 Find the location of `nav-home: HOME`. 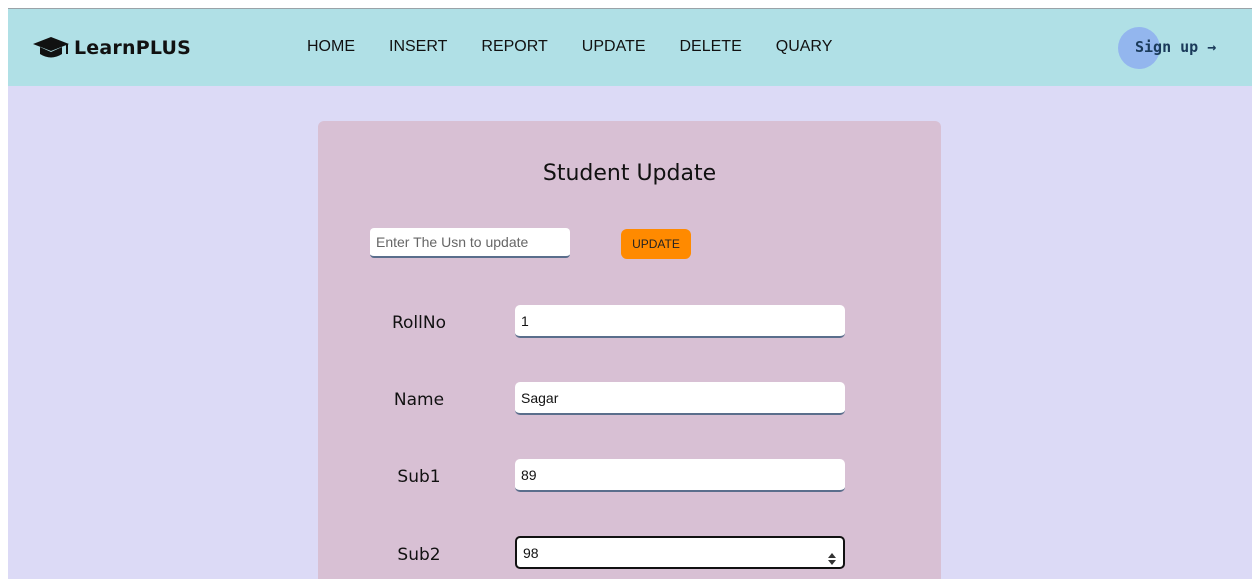

nav-home: HOME is located at coordinates (331, 47).